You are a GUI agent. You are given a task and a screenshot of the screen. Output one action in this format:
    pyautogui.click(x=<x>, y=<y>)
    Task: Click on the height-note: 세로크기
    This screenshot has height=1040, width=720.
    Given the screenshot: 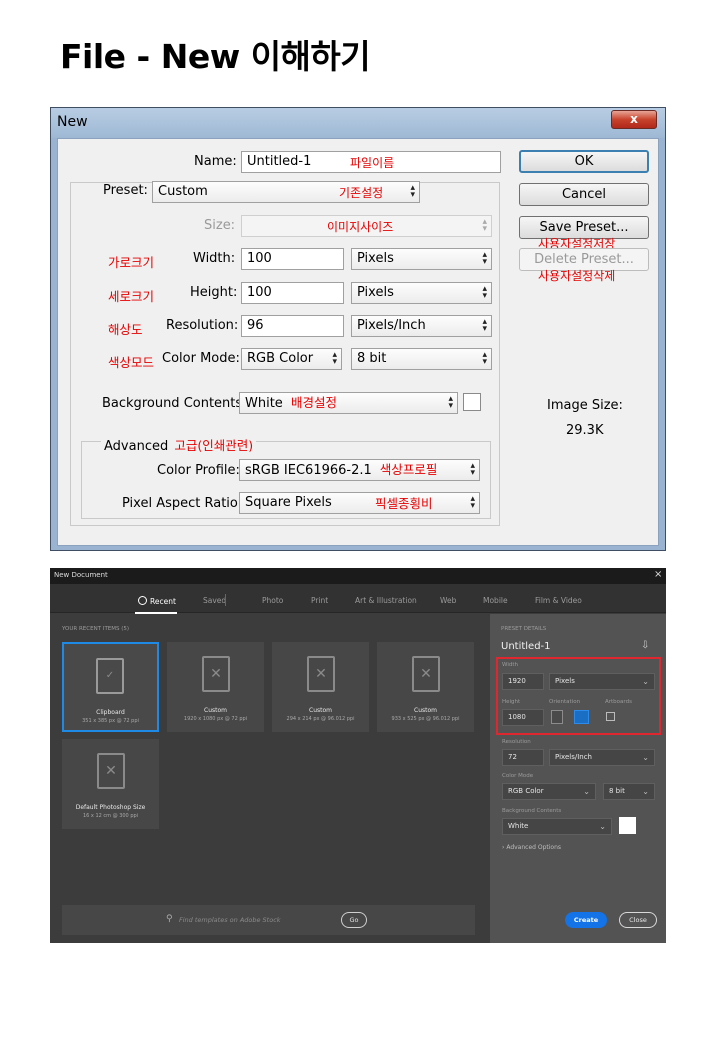 What is the action you would take?
    pyautogui.click(x=131, y=296)
    